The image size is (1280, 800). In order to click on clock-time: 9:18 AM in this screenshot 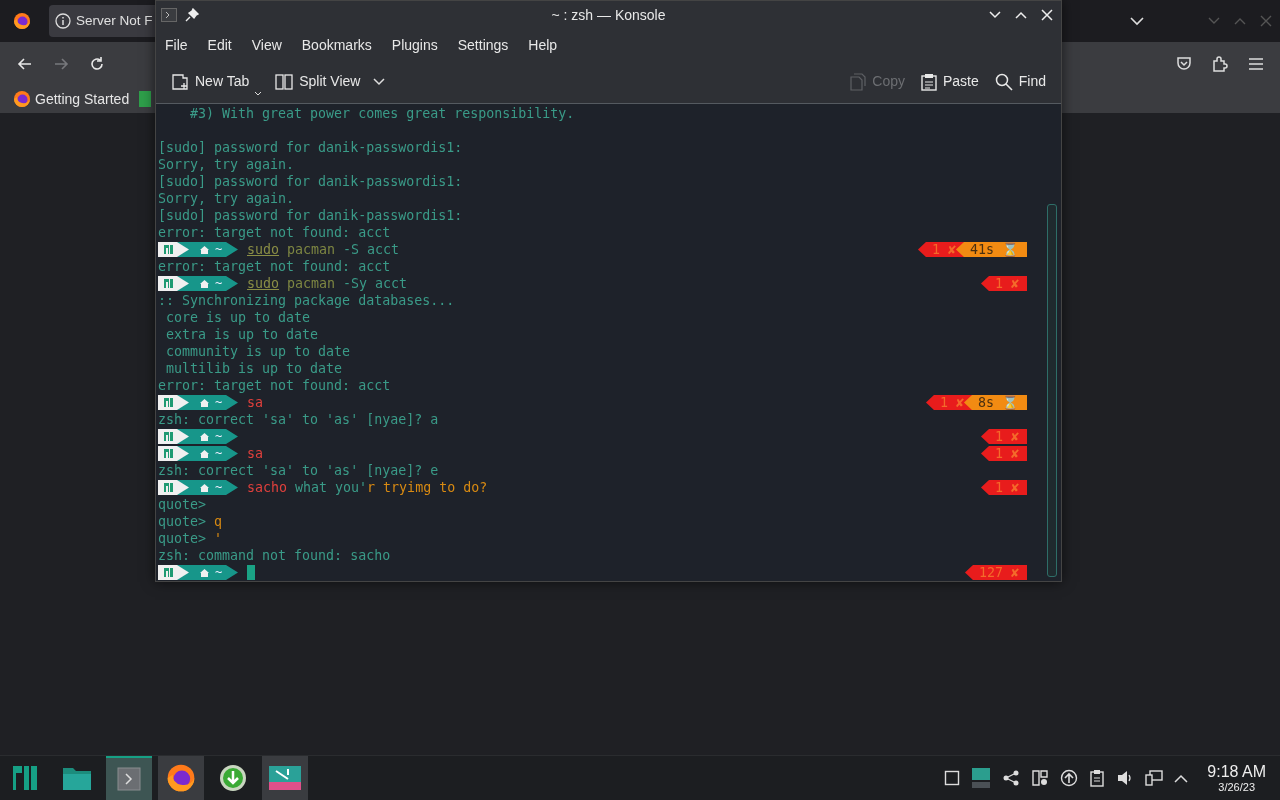, I will do `click(1236, 771)`.